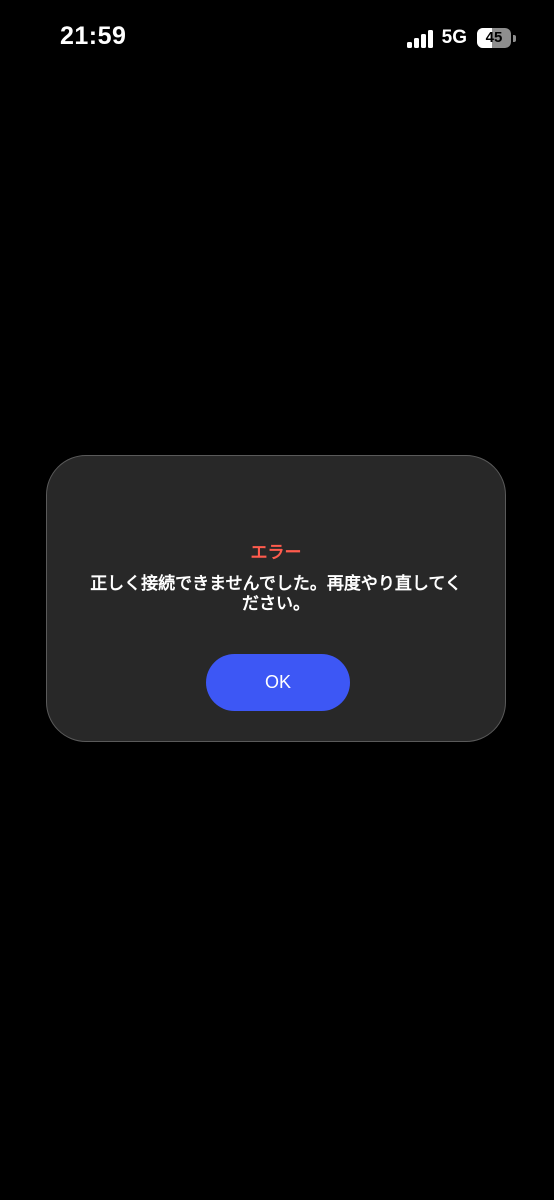 This screenshot has height=1200, width=554. I want to click on dialog-title: エラー, so click(276, 553).